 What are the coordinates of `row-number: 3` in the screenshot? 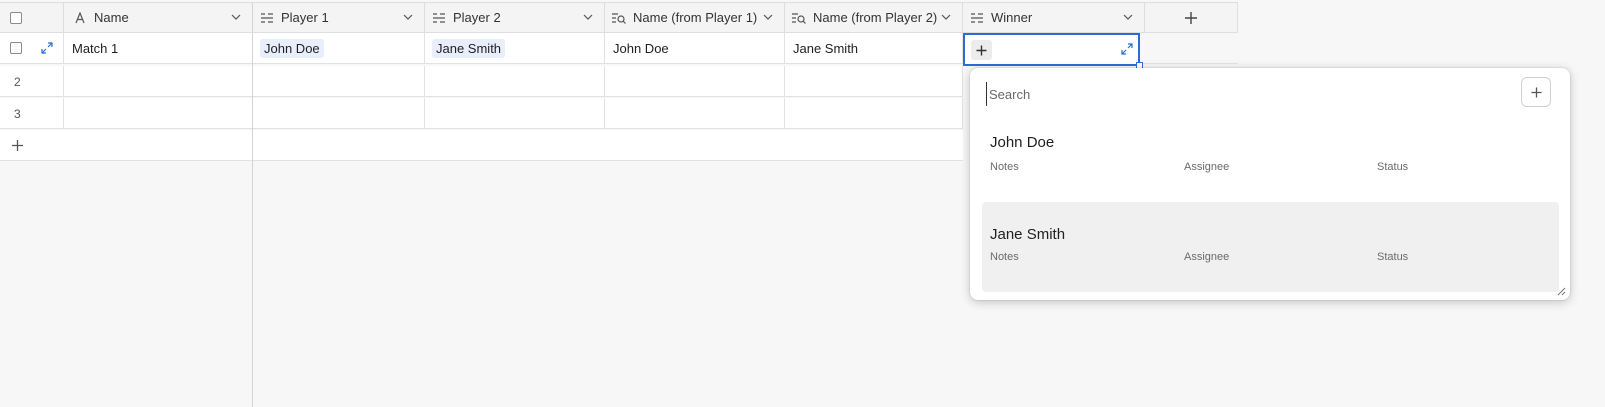 It's located at (17, 114).